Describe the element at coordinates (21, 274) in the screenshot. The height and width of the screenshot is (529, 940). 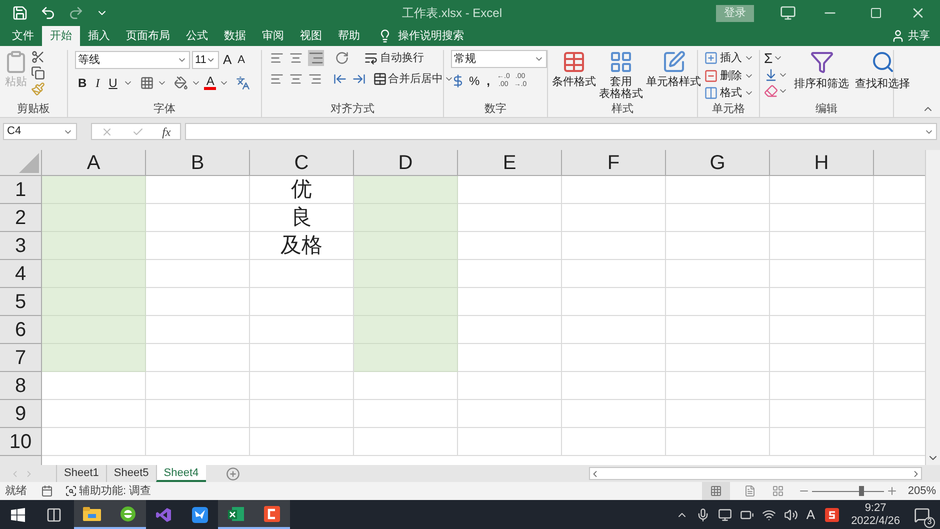
I see `row-header: 4` at that location.